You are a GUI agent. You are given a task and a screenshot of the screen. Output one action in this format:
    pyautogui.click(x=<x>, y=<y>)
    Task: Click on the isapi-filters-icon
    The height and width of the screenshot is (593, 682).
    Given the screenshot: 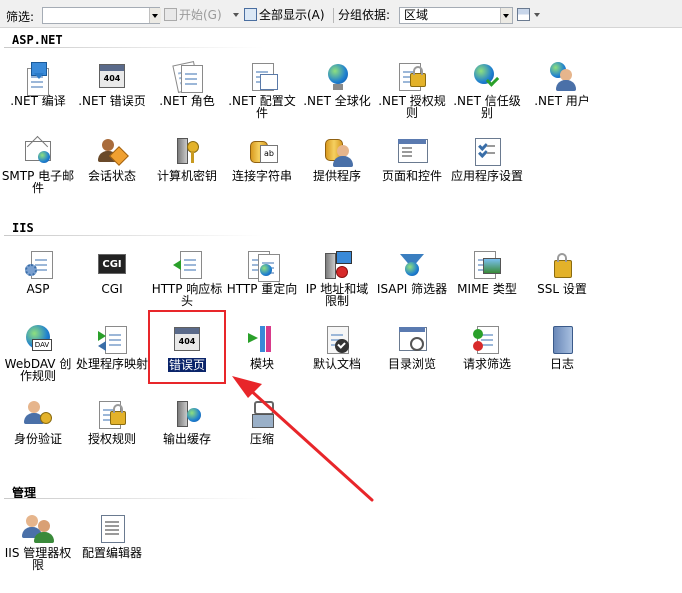 What is the action you would take?
    pyautogui.click(x=412, y=264)
    